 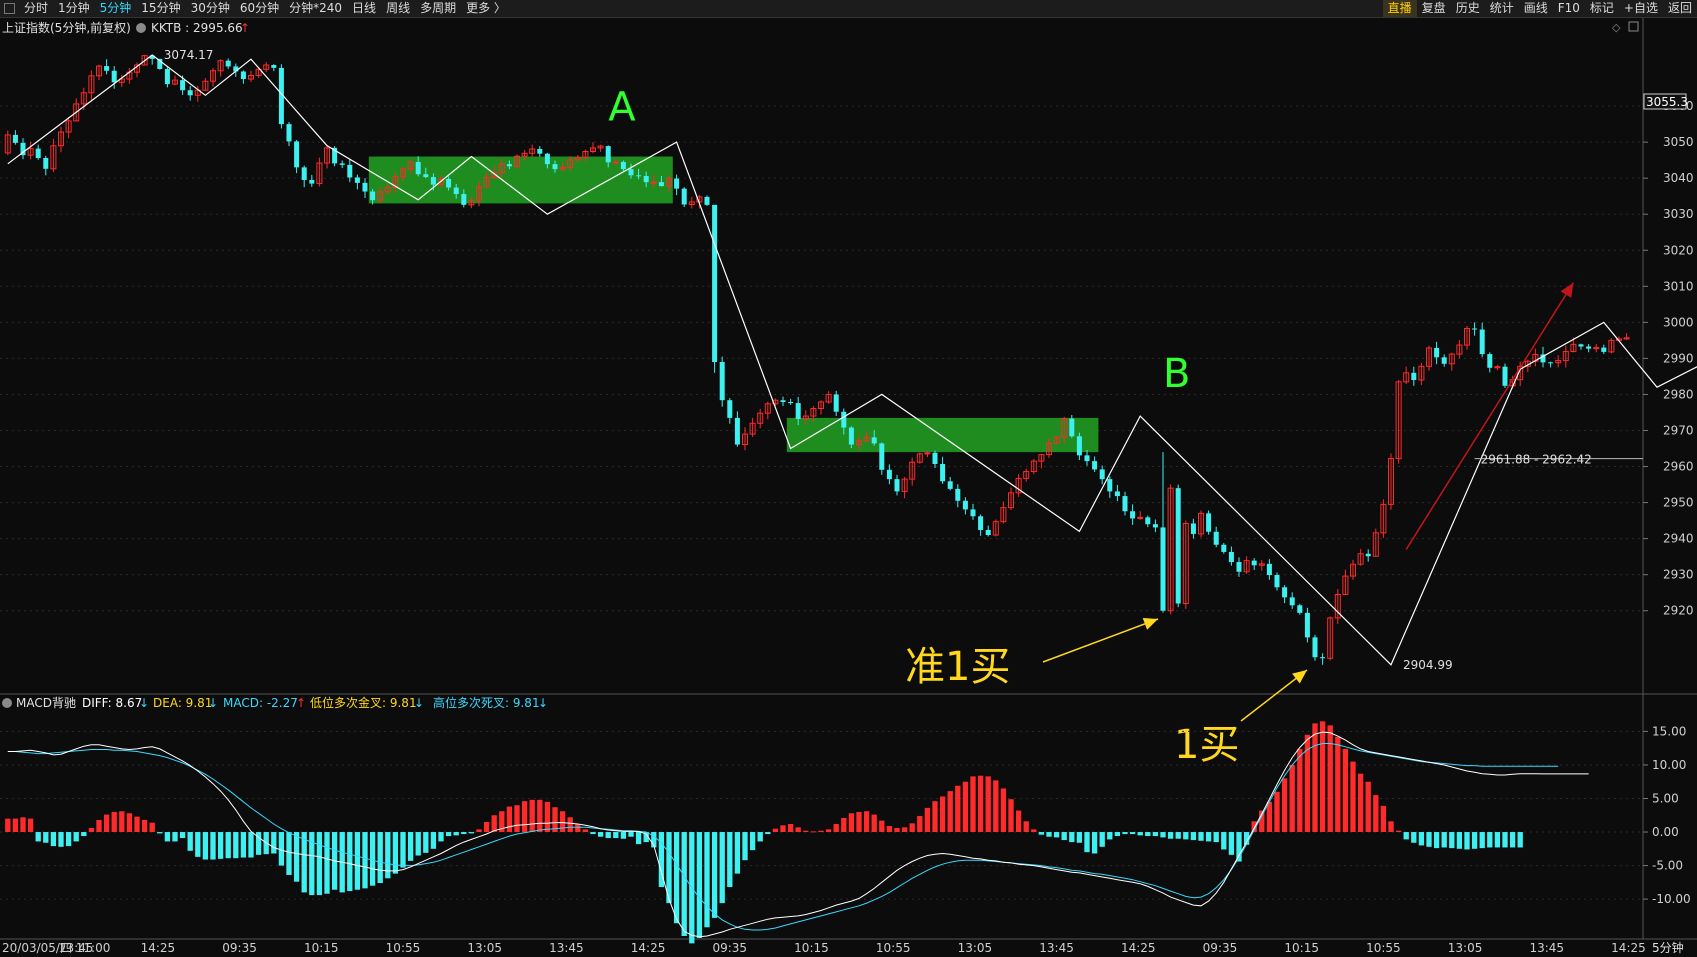 What do you see at coordinates (1468, 8) in the screenshot?
I see `history-button: 历史` at bounding box center [1468, 8].